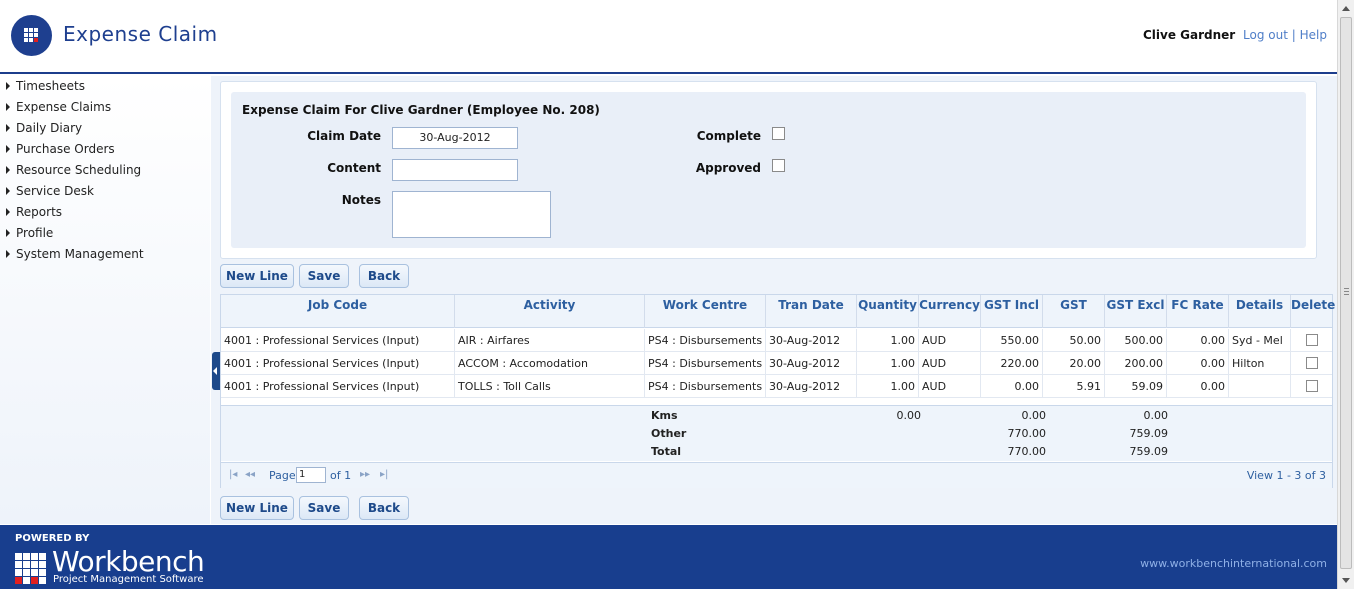 The height and width of the screenshot is (589, 1354). What do you see at coordinates (1136, 386) in the screenshot?
I see `cell-gst-excl: 59.09` at bounding box center [1136, 386].